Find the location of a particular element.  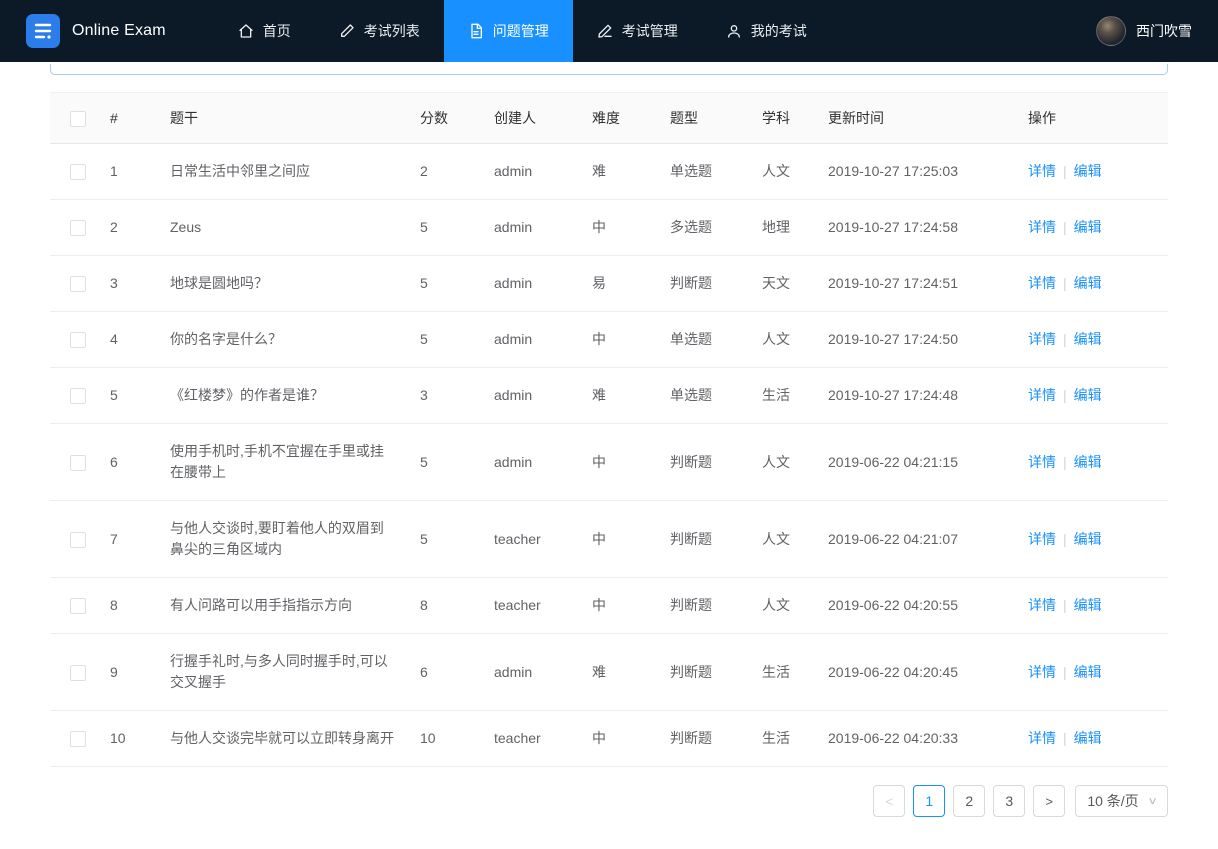

column-header-0: # is located at coordinates (128, 118).